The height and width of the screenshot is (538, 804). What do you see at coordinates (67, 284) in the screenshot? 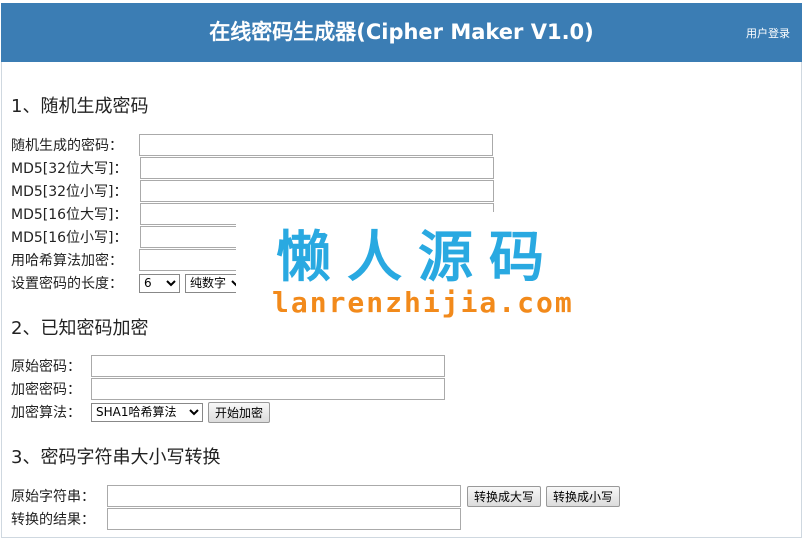
I see `password-length-label: 设置密码的长度：` at bounding box center [67, 284].